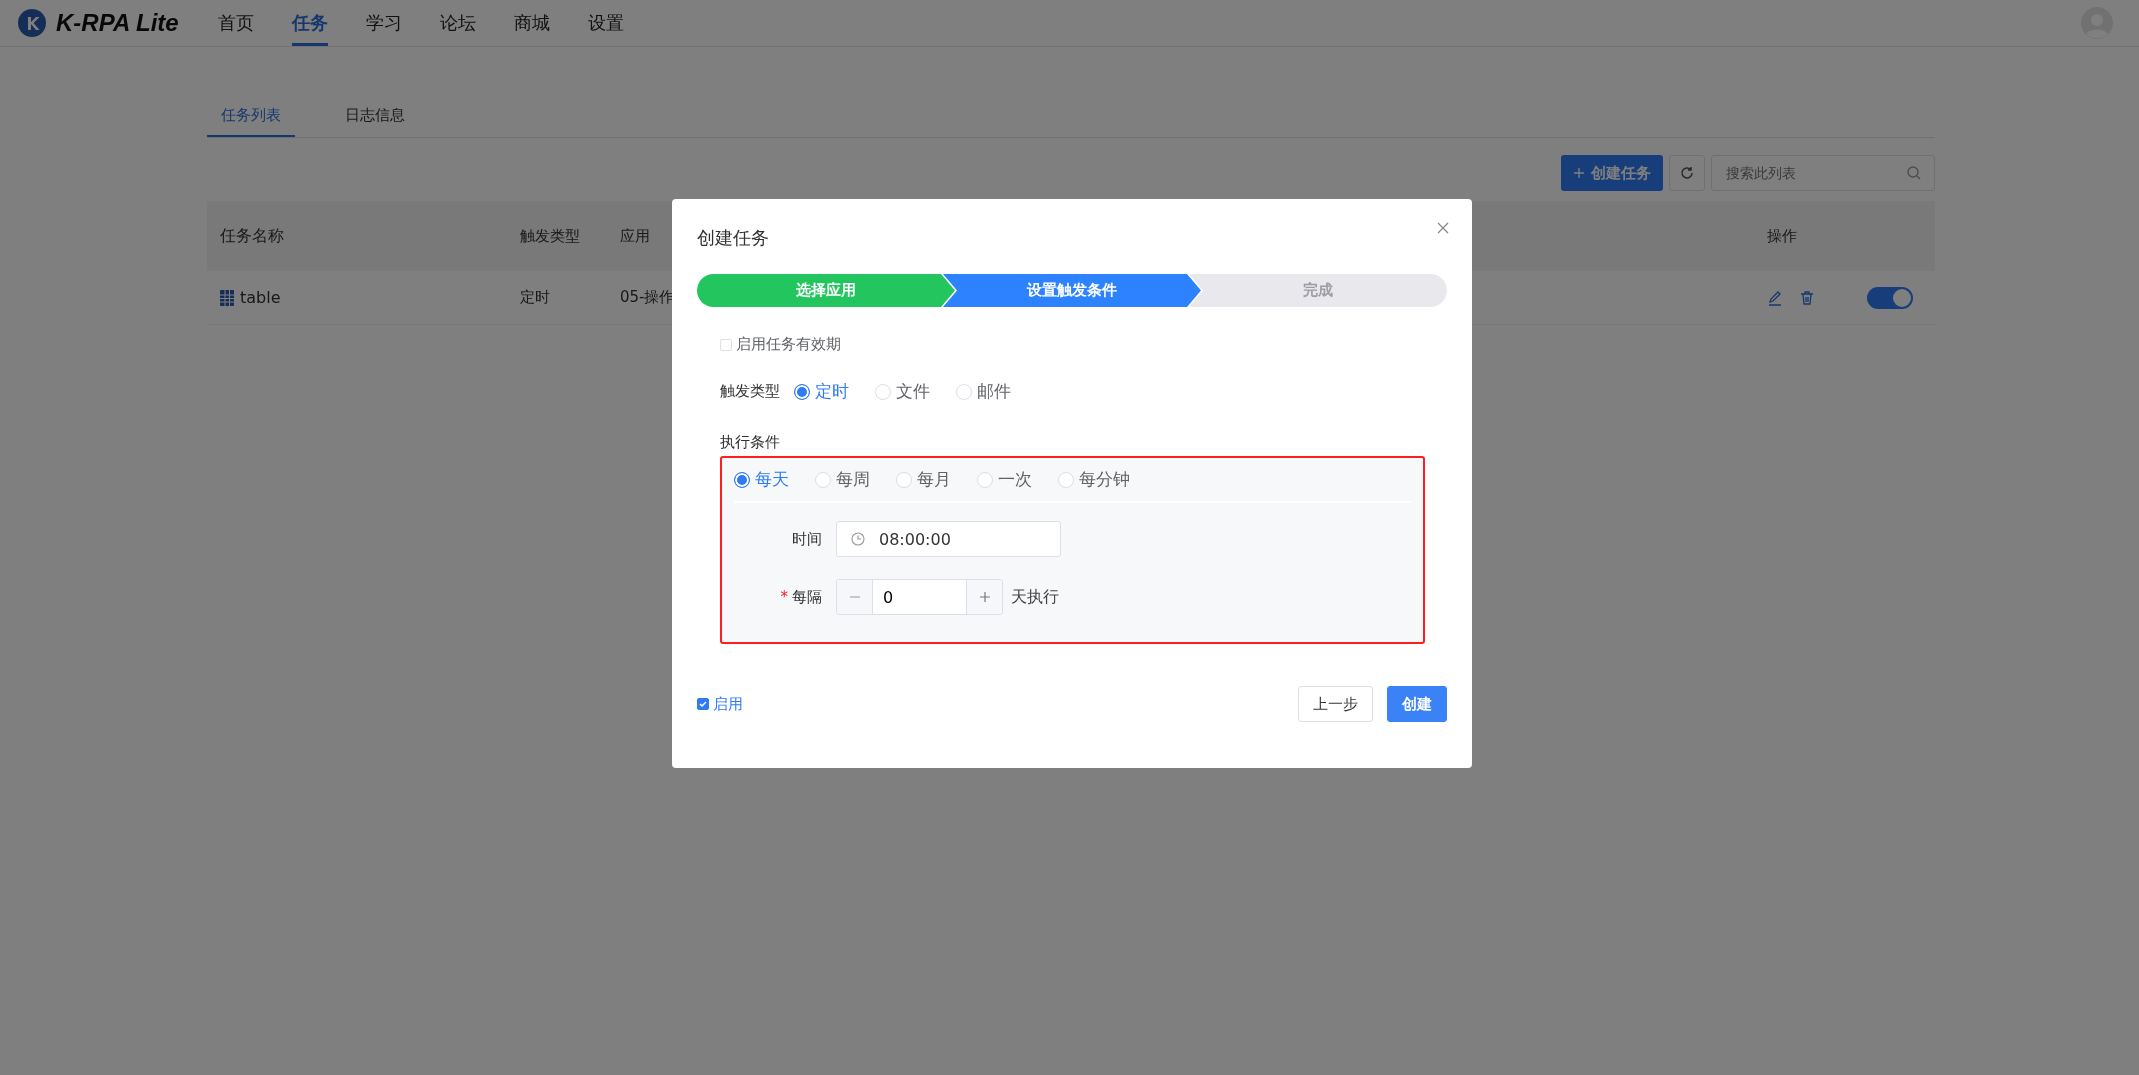 Image resolution: width=2139 pixels, height=1075 pixels. Describe the element at coordinates (458, 23) in the screenshot. I see `nav-tab: 论坛` at that location.